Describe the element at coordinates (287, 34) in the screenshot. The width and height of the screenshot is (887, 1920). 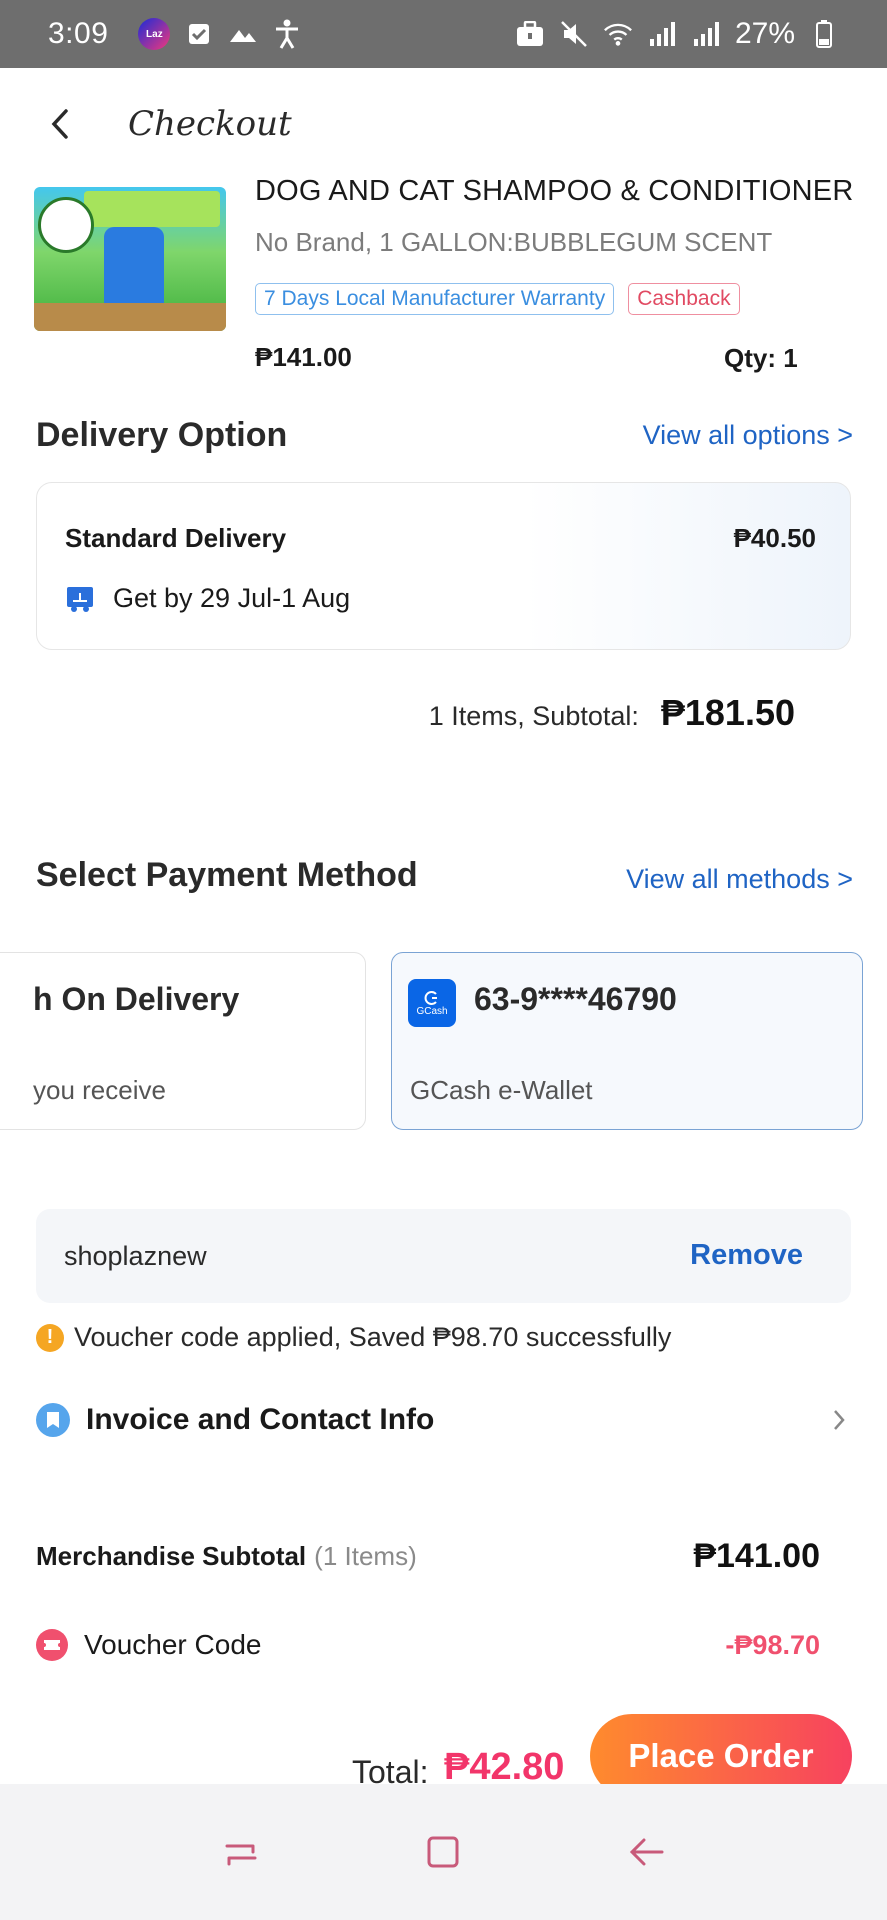
I see `accessibility-icon` at that location.